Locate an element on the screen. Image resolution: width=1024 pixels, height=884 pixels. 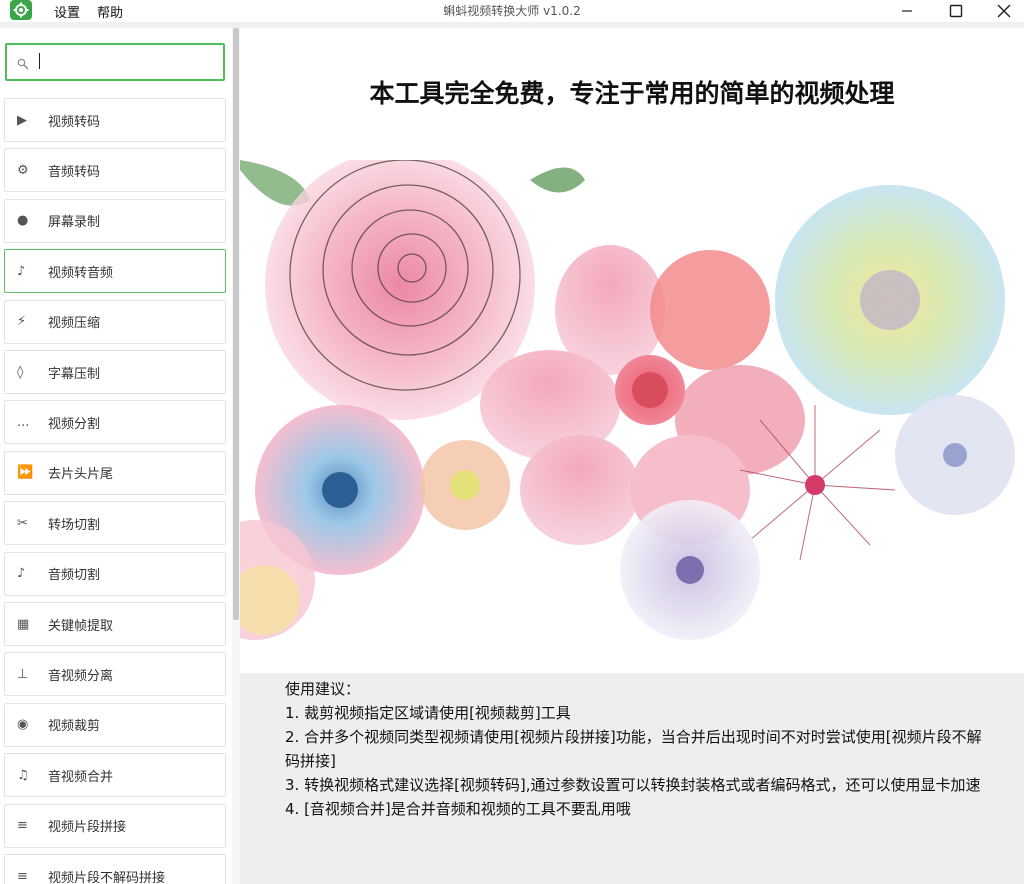
sidebar-item-label: 视频片段拼接 is located at coordinates (87, 828).